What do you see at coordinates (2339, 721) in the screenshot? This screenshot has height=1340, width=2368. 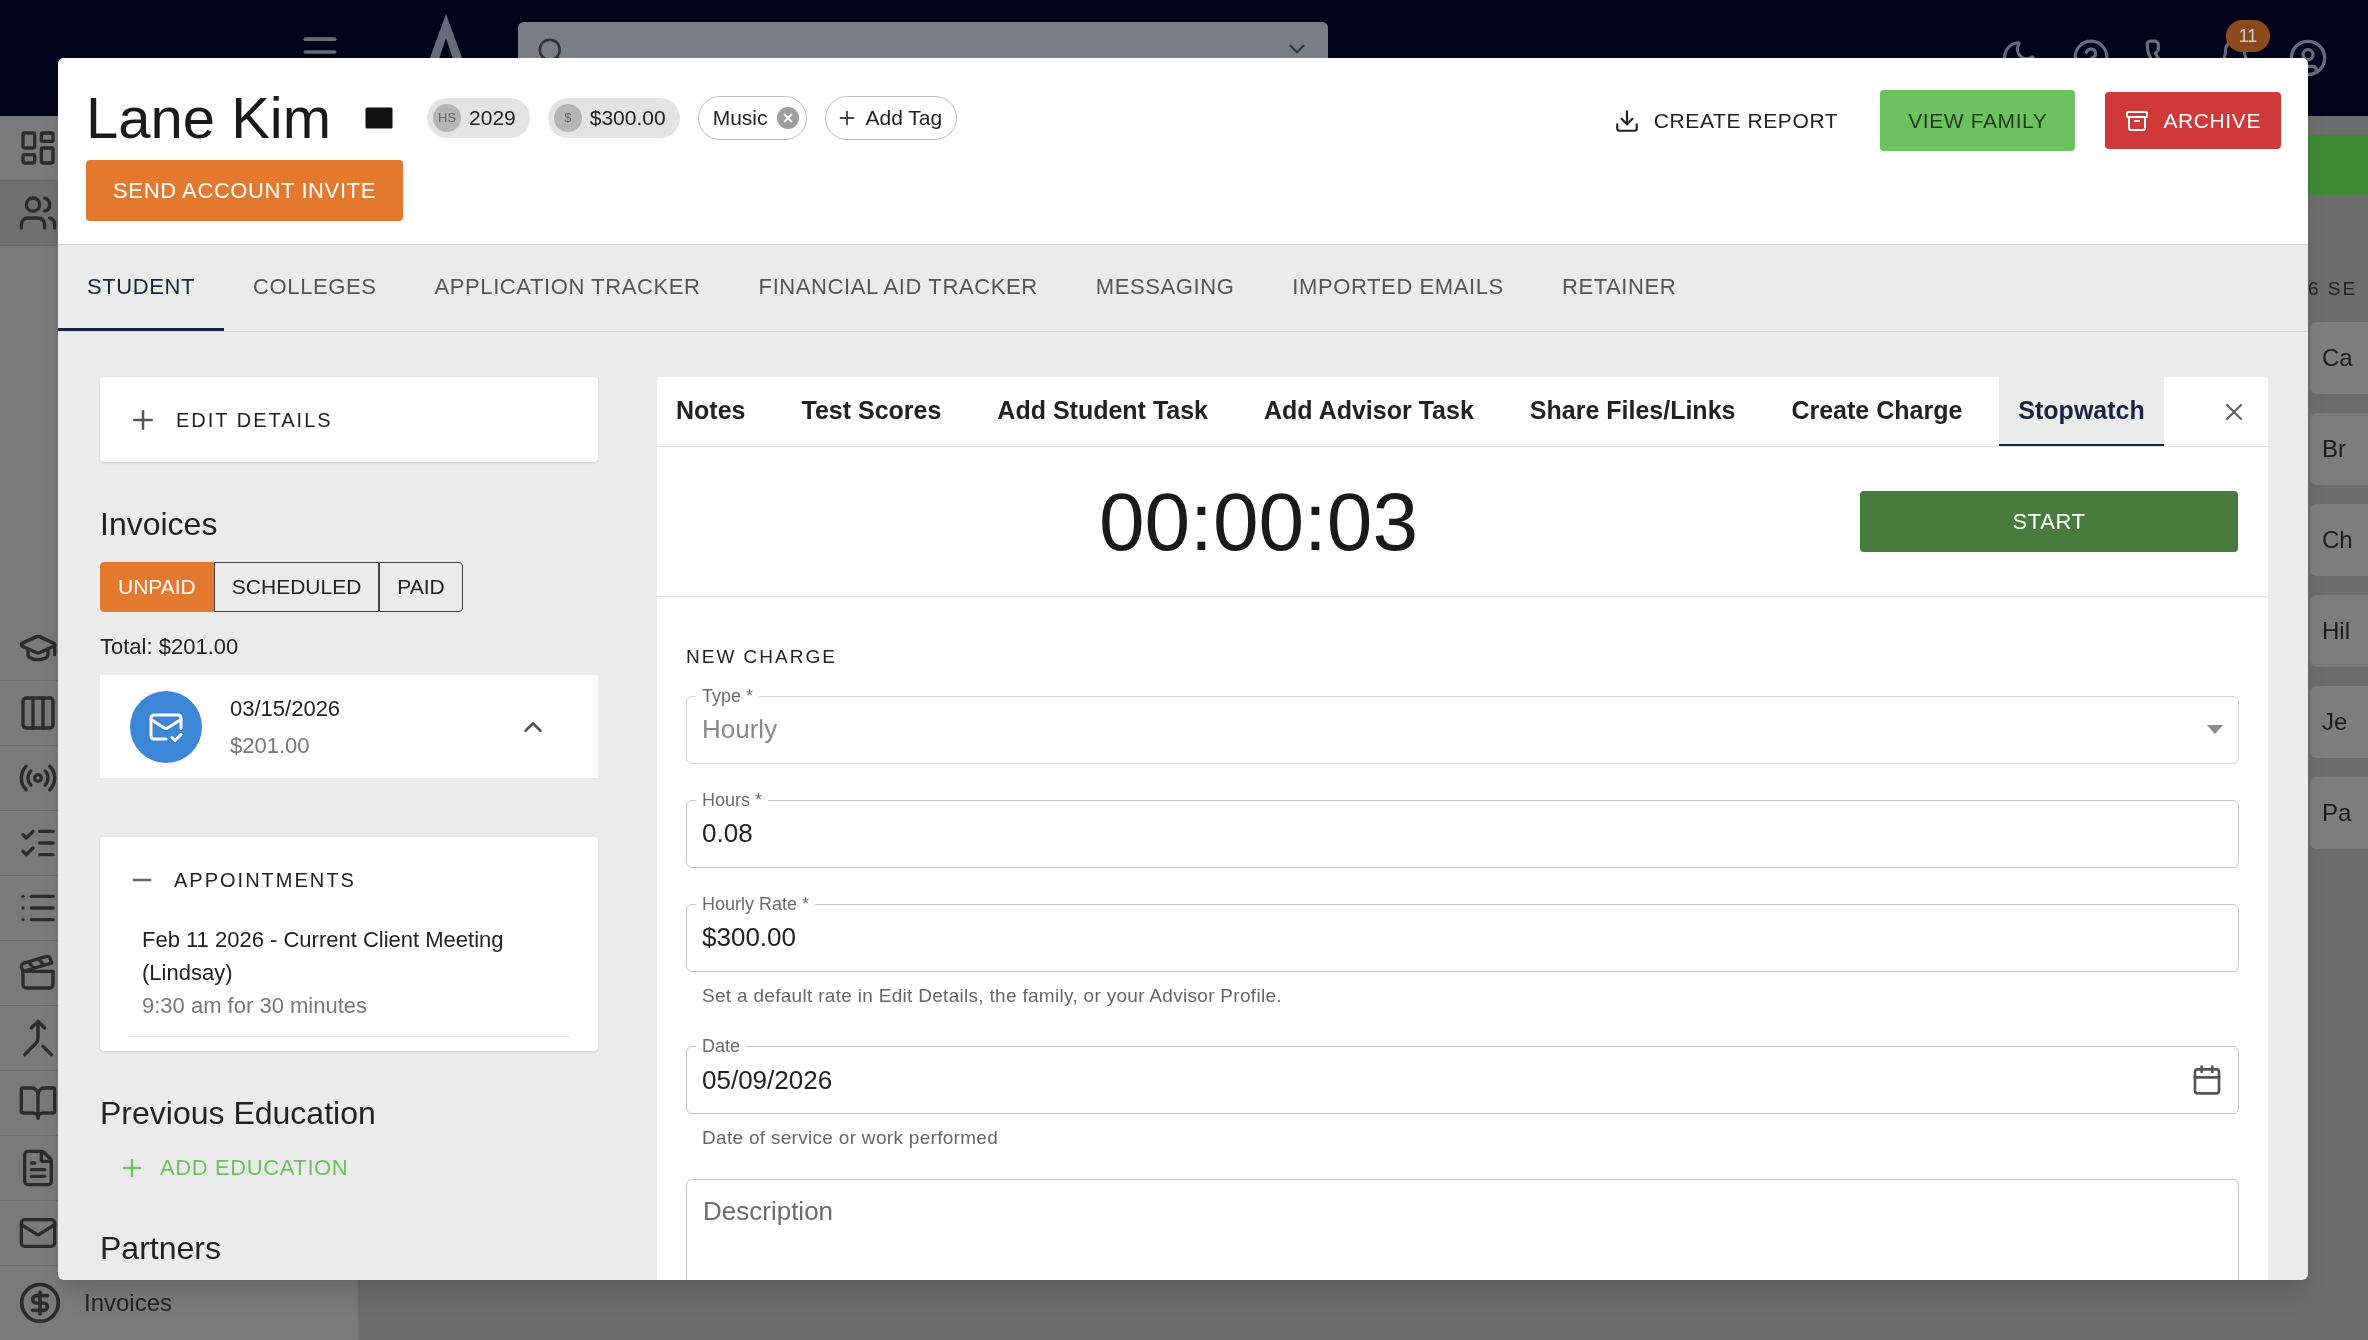 I see `list-card: Je` at bounding box center [2339, 721].